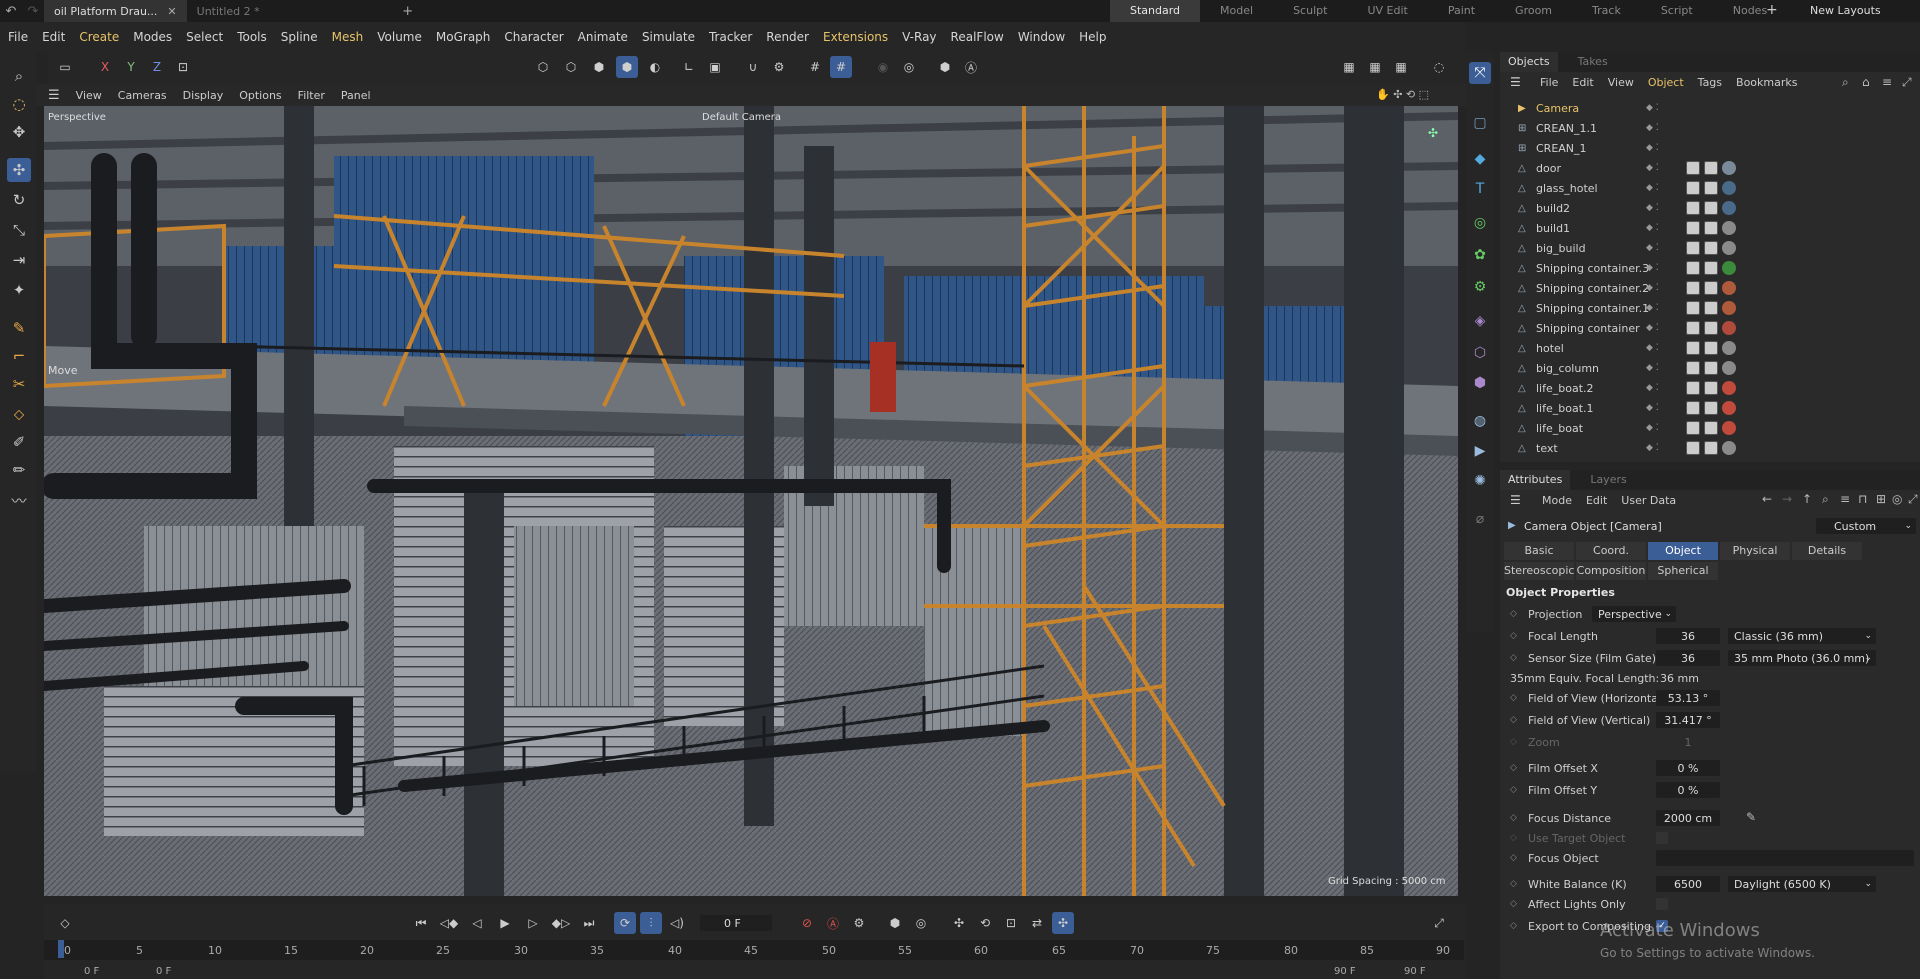 This screenshot has height=979, width=1920. What do you see at coordinates (163, 971) in the screenshot?
I see `range-start-field-2: 0 F` at bounding box center [163, 971].